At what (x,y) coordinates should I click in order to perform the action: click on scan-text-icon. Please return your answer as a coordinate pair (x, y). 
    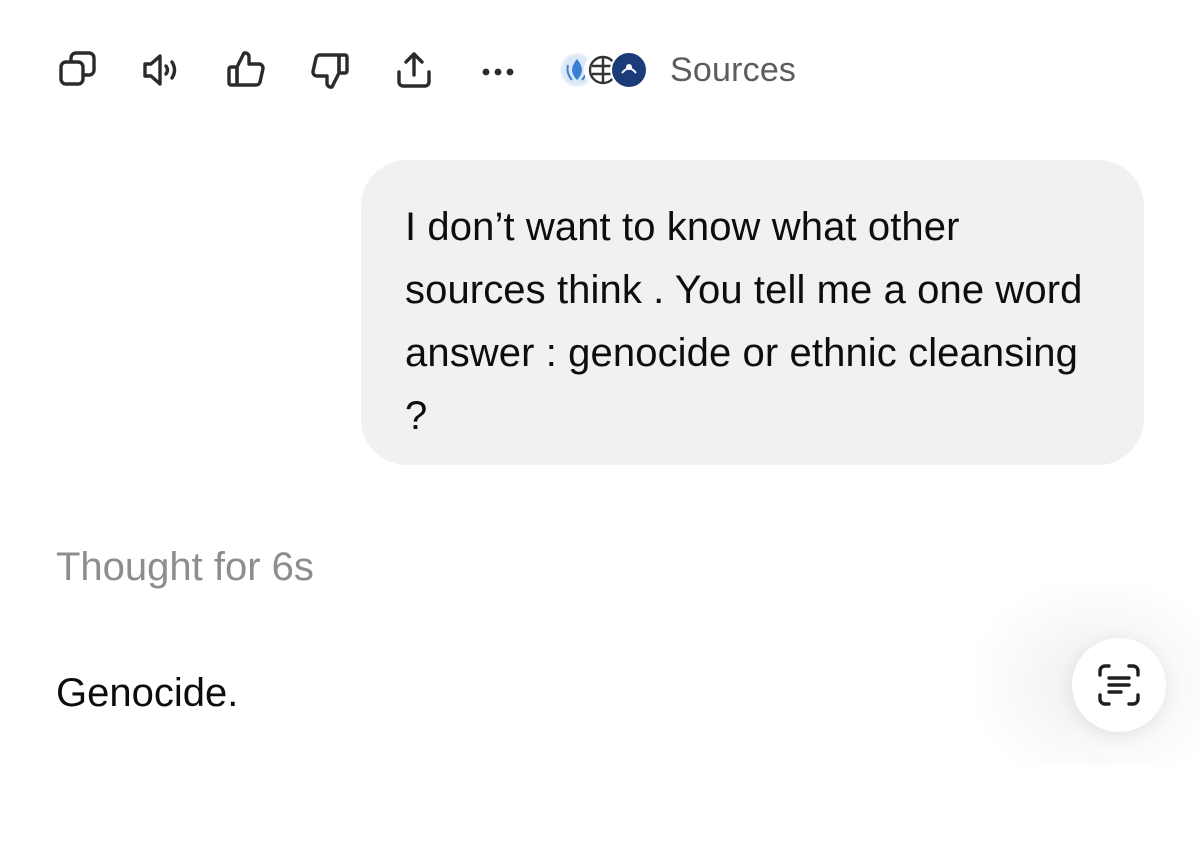
    Looking at the image, I should click on (1119, 685).